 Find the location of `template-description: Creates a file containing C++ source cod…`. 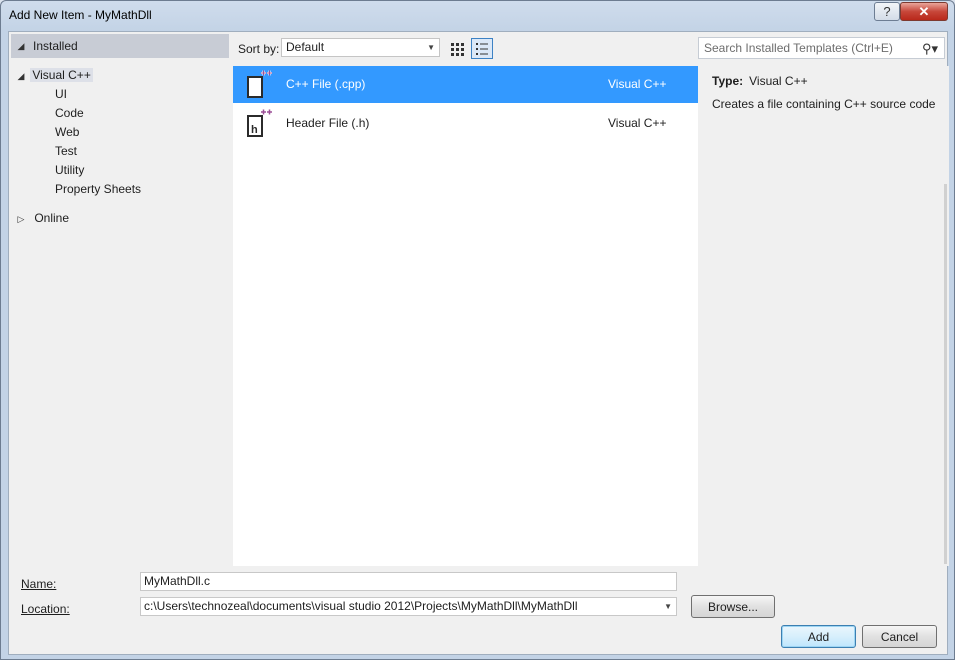

template-description: Creates a file containing C++ source cod… is located at coordinates (824, 104).